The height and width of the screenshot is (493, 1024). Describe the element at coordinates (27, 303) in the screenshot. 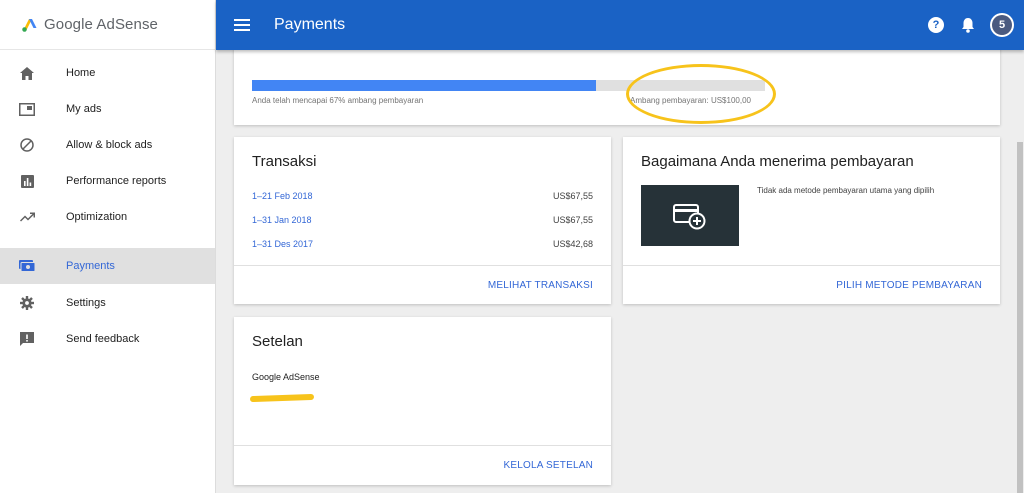

I see `gear-icon` at that location.